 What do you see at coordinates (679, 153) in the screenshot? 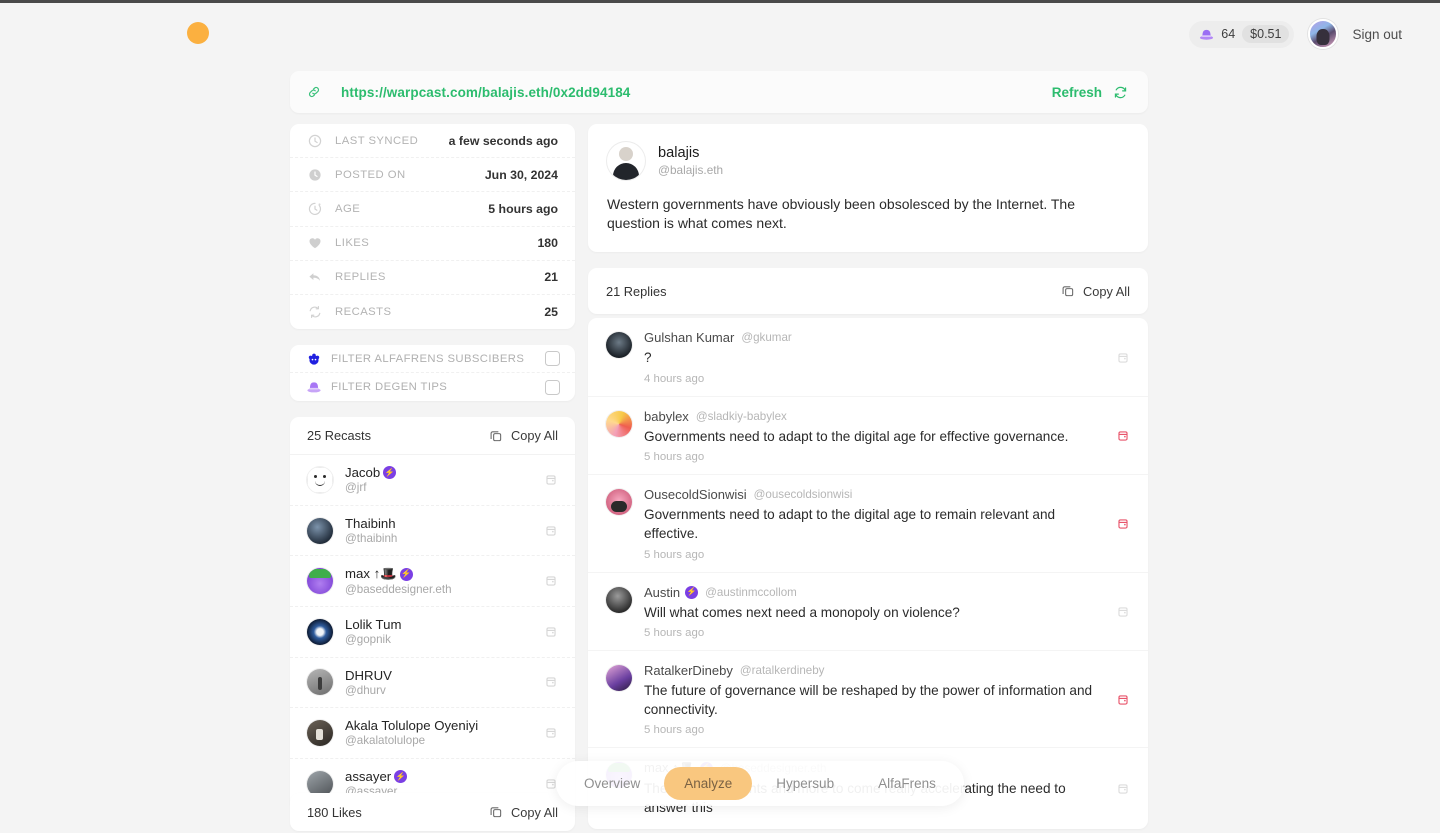
I see `post-author-name: balajis` at bounding box center [679, 153].